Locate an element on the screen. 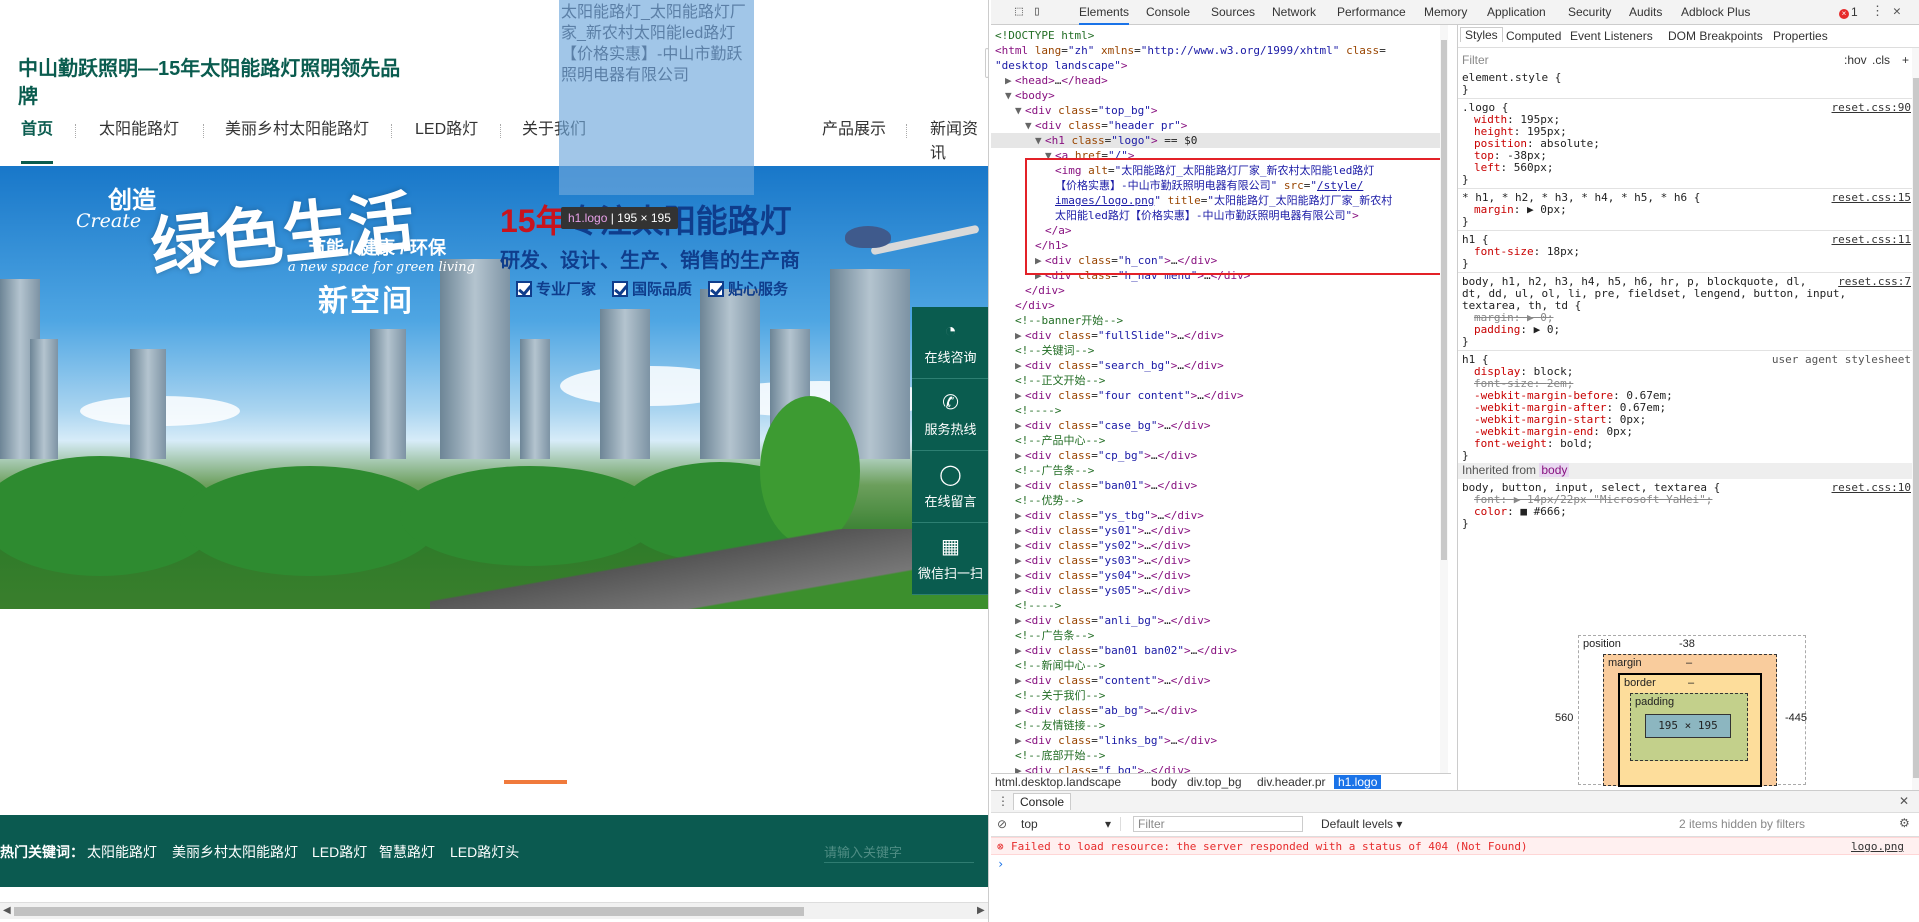  dom-node-line: ▶ <div class="search_bg">…</div> is located at coordinates (1119, 365).